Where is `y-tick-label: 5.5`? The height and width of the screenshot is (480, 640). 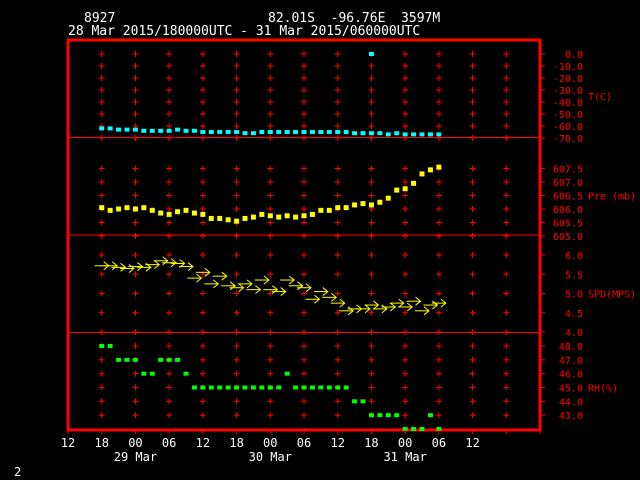 y-tick-label: 5.5 is located at coordinates (574, 275).